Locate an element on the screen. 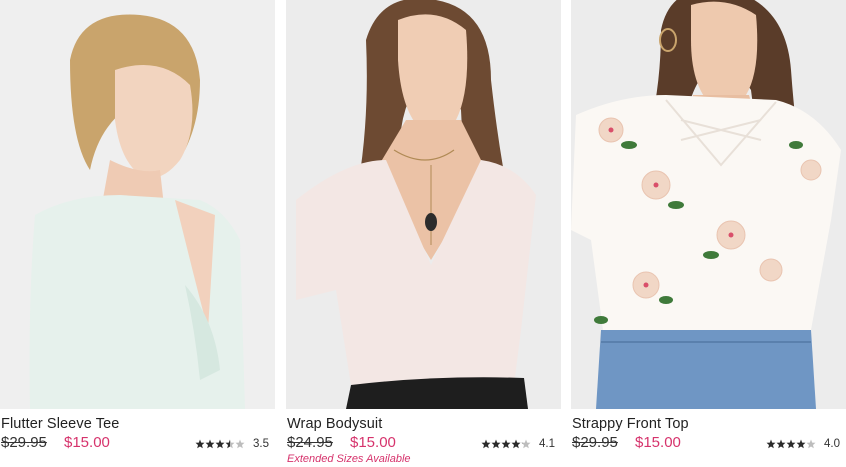 Image resolution: width=846 pixels, height=467 pixels. extended-sizes-label: Extended Sizes Available is located at coordinates (349, 459).